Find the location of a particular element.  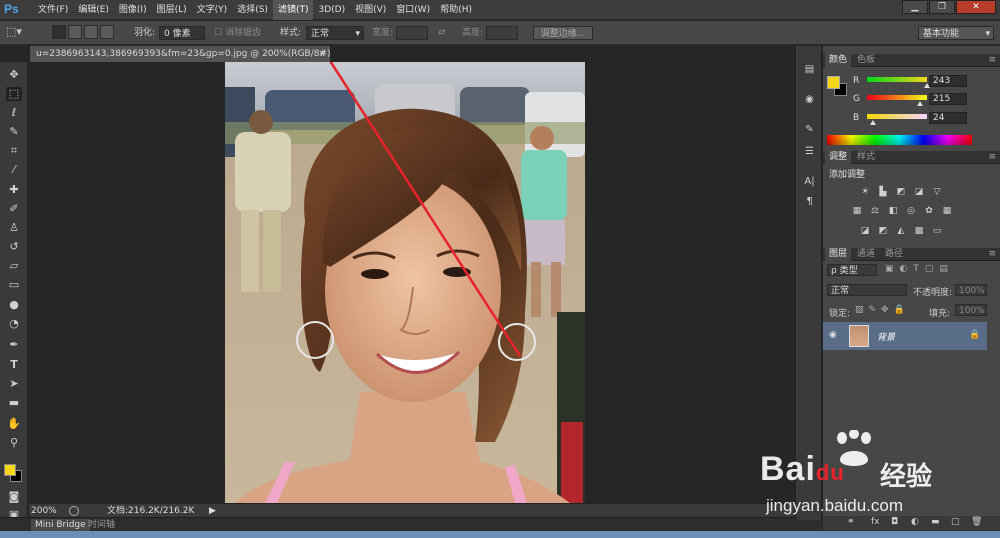

color-balance-icon: ⚖ is located at coordinates (875, 211).